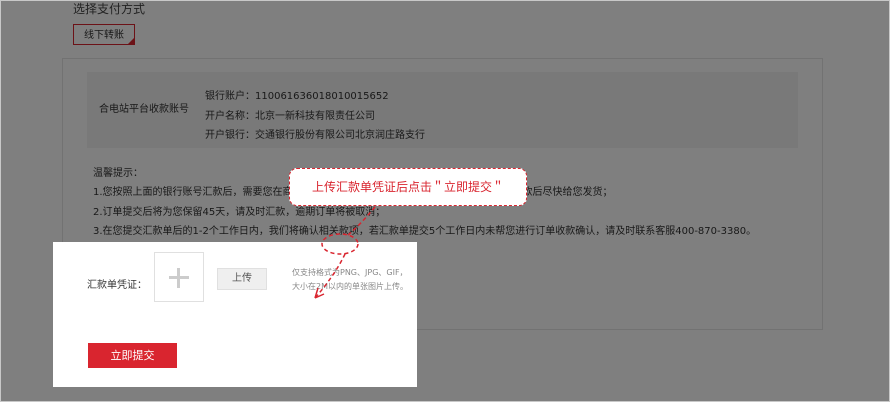 The image size is (890, 402). Describe the element at coordinates (117, 285) in the screenshot. I see `voucher-label: 汇款单凭证：` at that location.